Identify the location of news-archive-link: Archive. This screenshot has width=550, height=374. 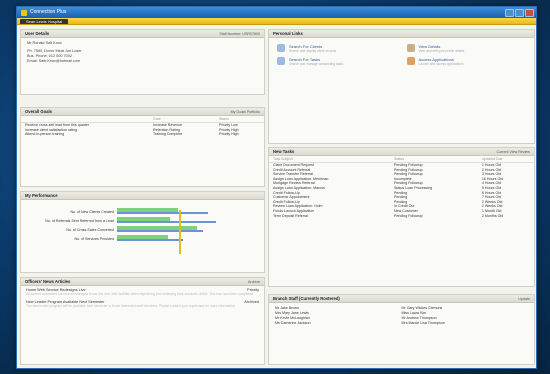
(254, 282).